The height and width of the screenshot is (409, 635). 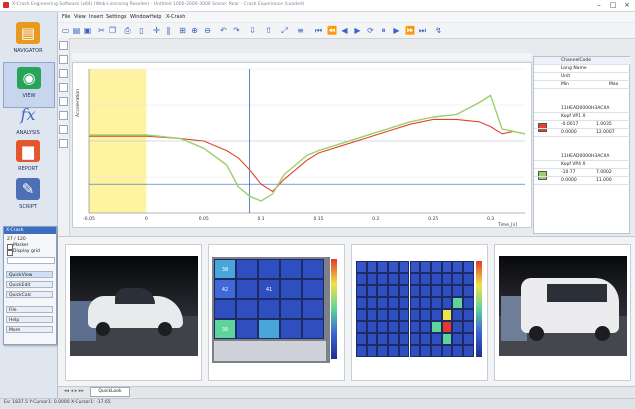 I want to click on cut-icon: ✂, so click(x=101, y=30).